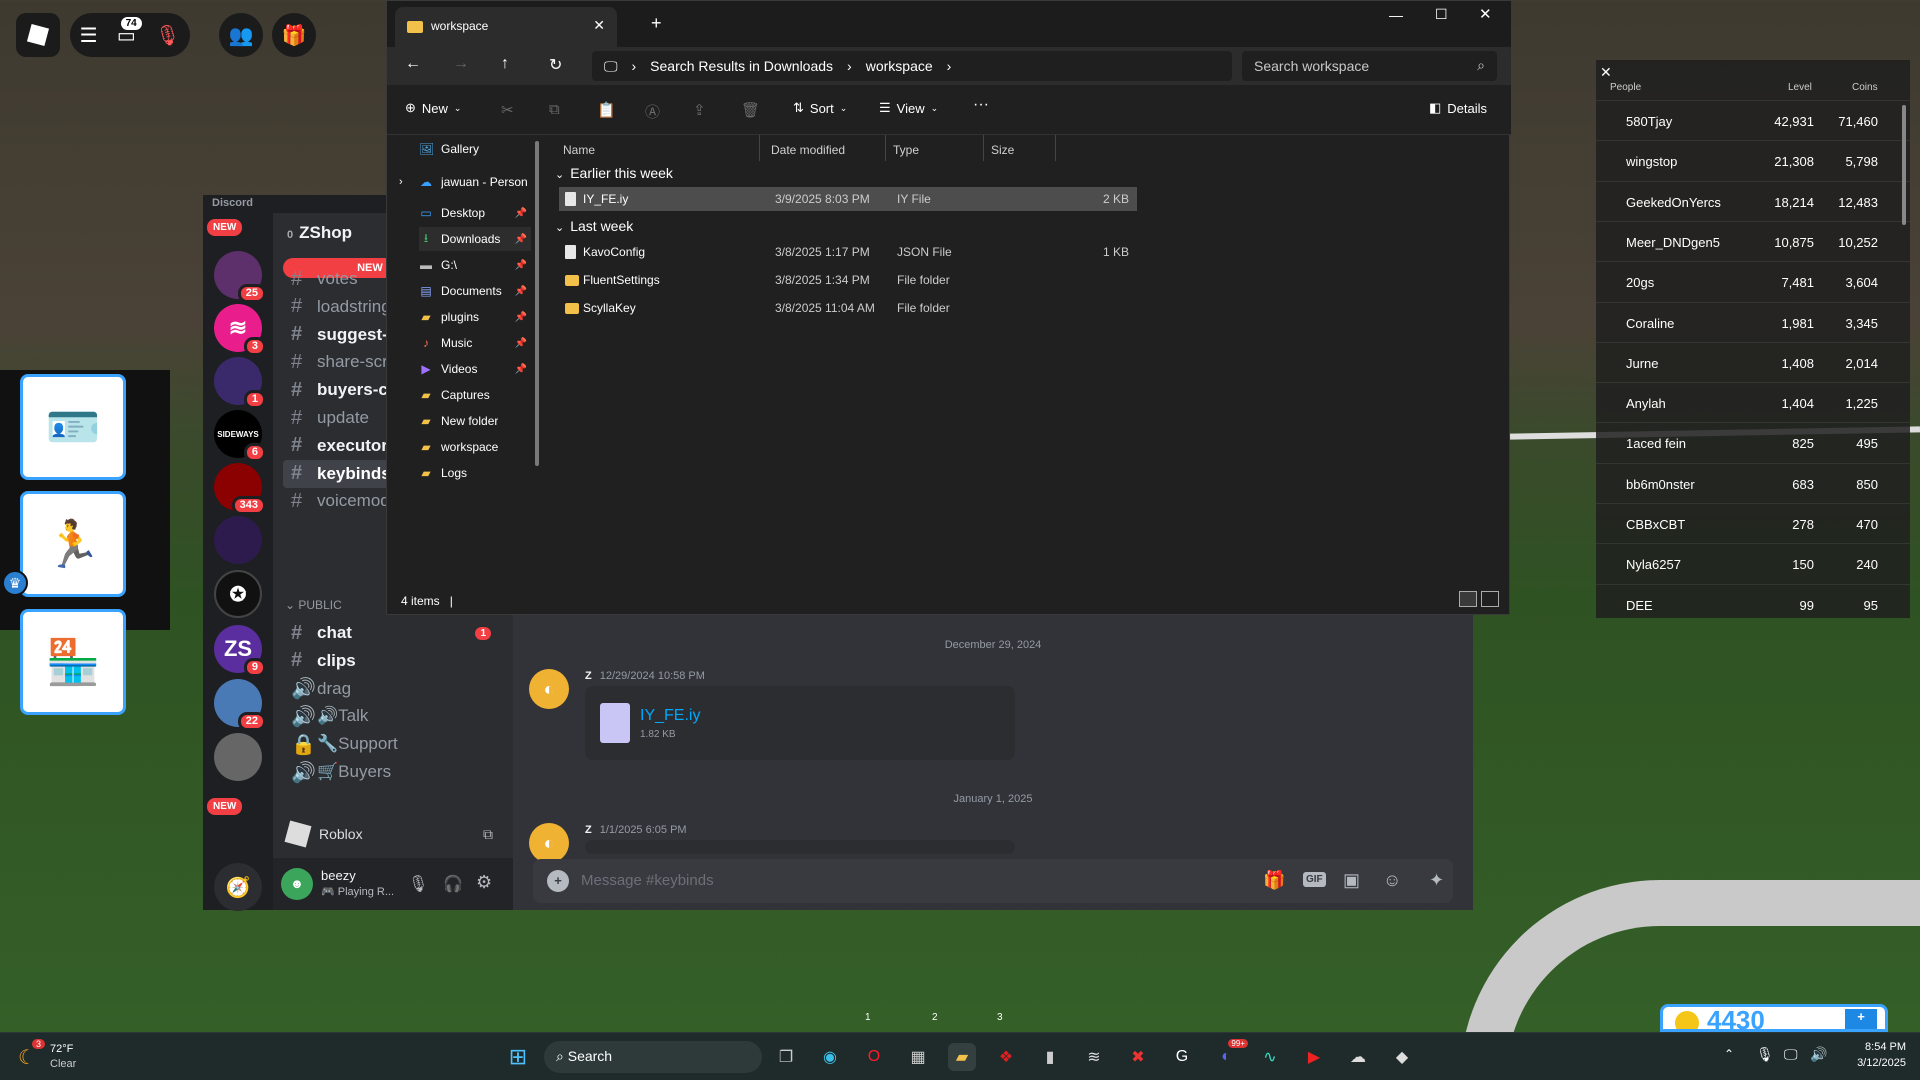  Describe the element at coordinates (73, 544) in the screenshot. I see `emote-card-button: 🏃` at that location.